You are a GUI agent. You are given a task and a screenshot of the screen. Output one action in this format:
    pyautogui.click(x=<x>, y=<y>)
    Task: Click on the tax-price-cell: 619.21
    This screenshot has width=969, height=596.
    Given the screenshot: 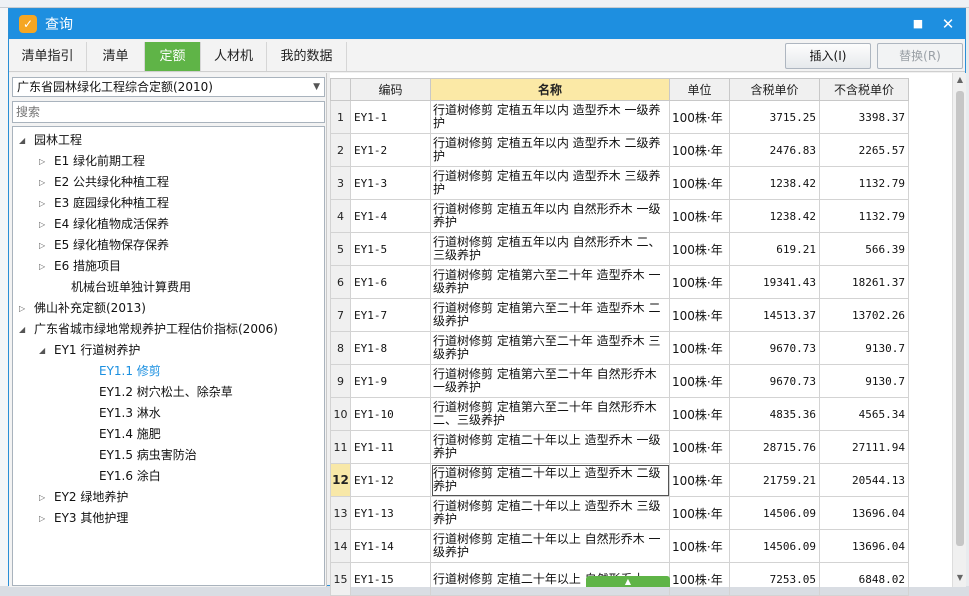 What is the action you would take?
    pyautogui.click(x=774, y=249)
    